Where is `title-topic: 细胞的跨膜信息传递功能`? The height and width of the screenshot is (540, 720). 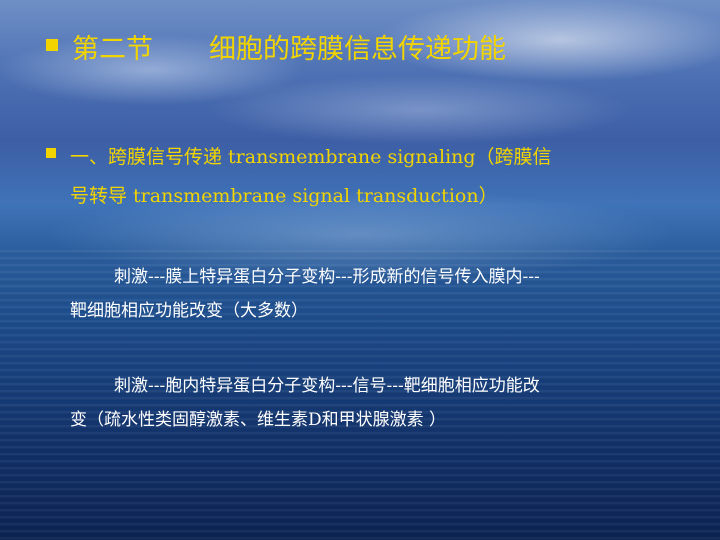 title-topic: 细胞的跨膜信息传递功能 is located at coordinates (357, 49).